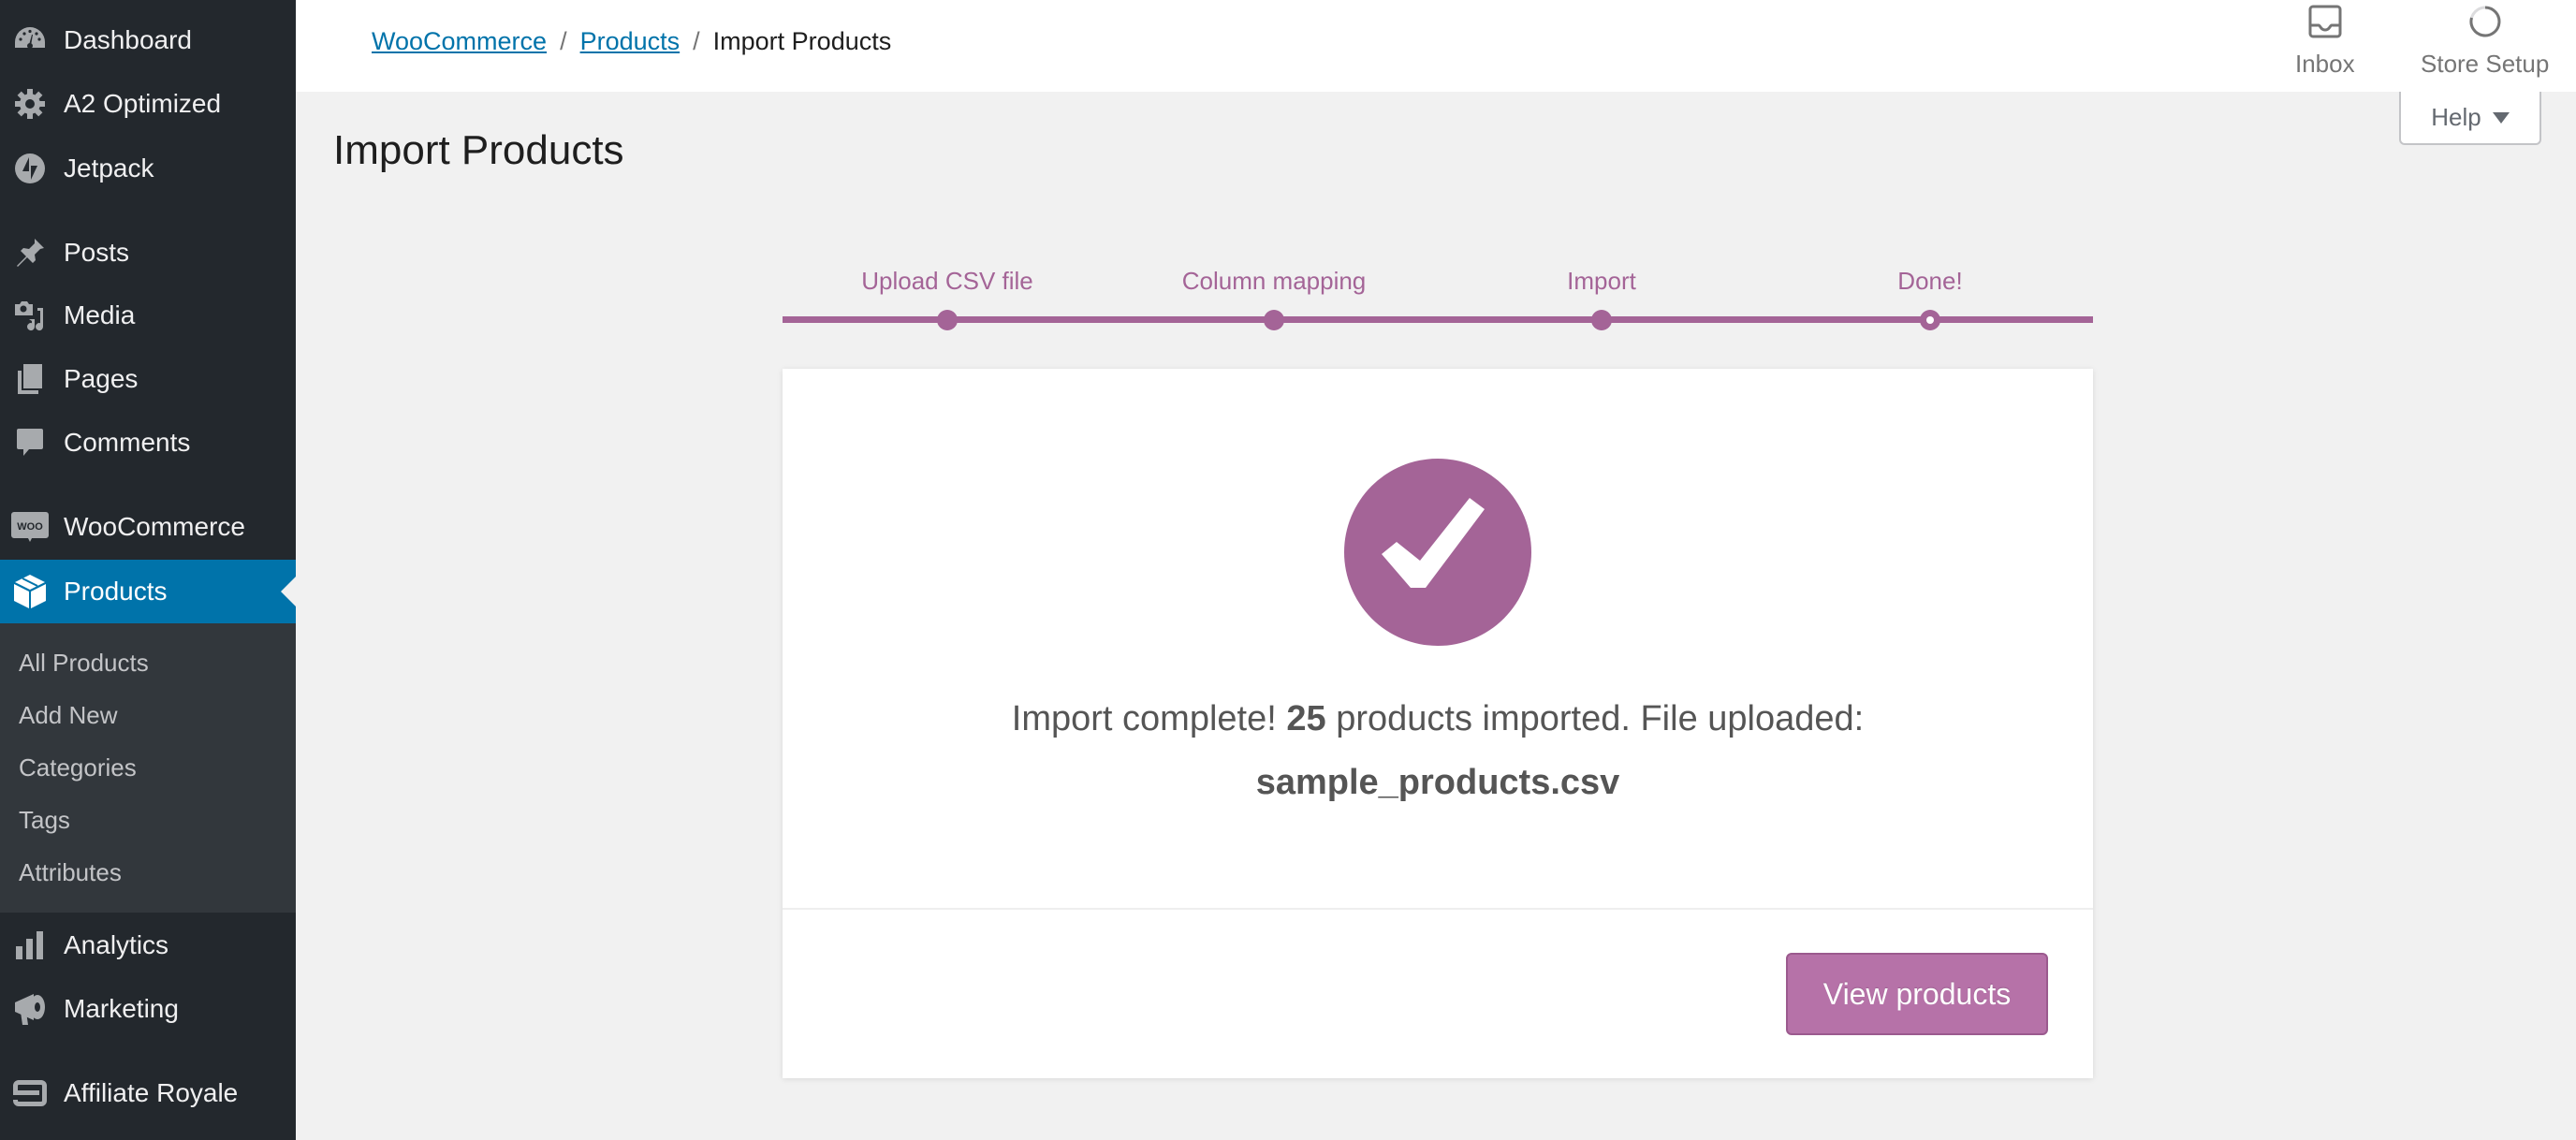  I want to click on sidebar-item-media: Media, so click(148, 315).